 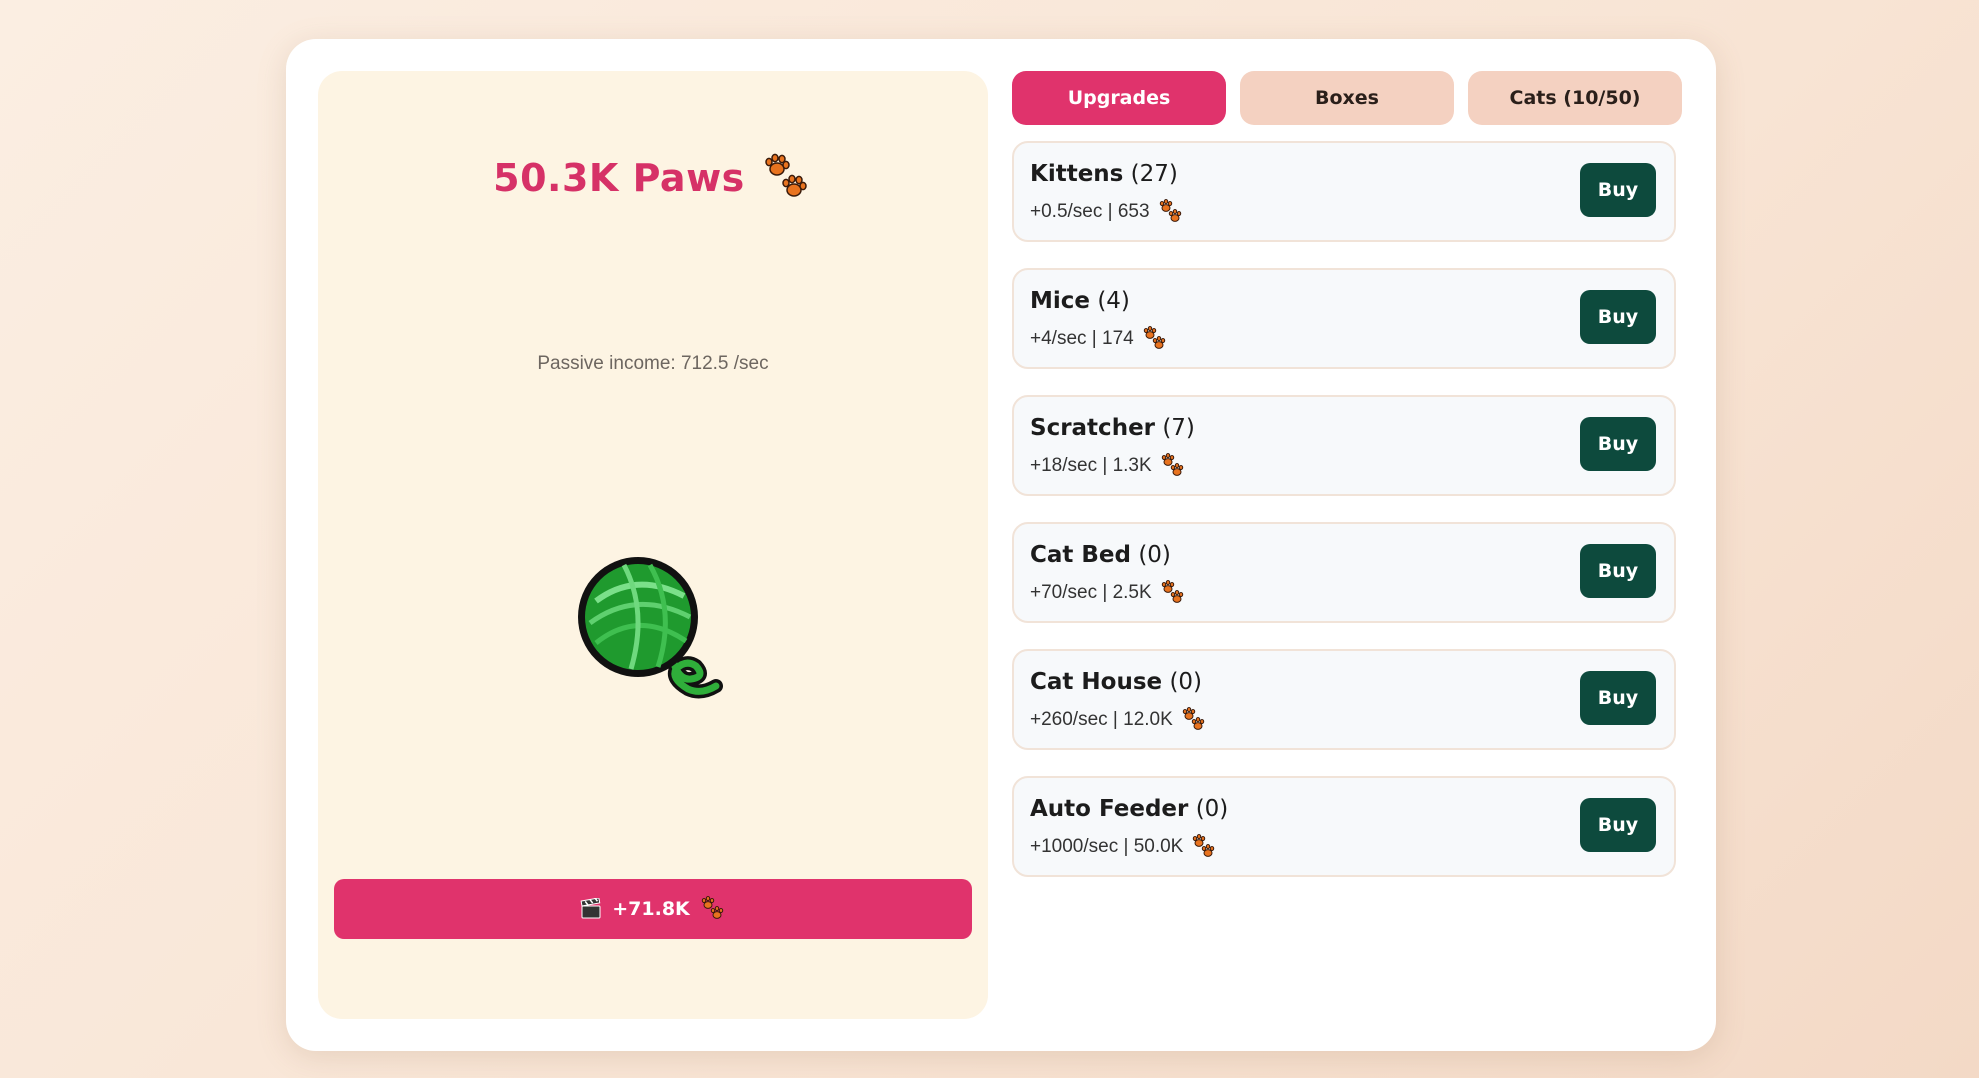 I want to click on upgrade-rate-cost: +18/sec | 1.3K, so click(x=1091, y=465).